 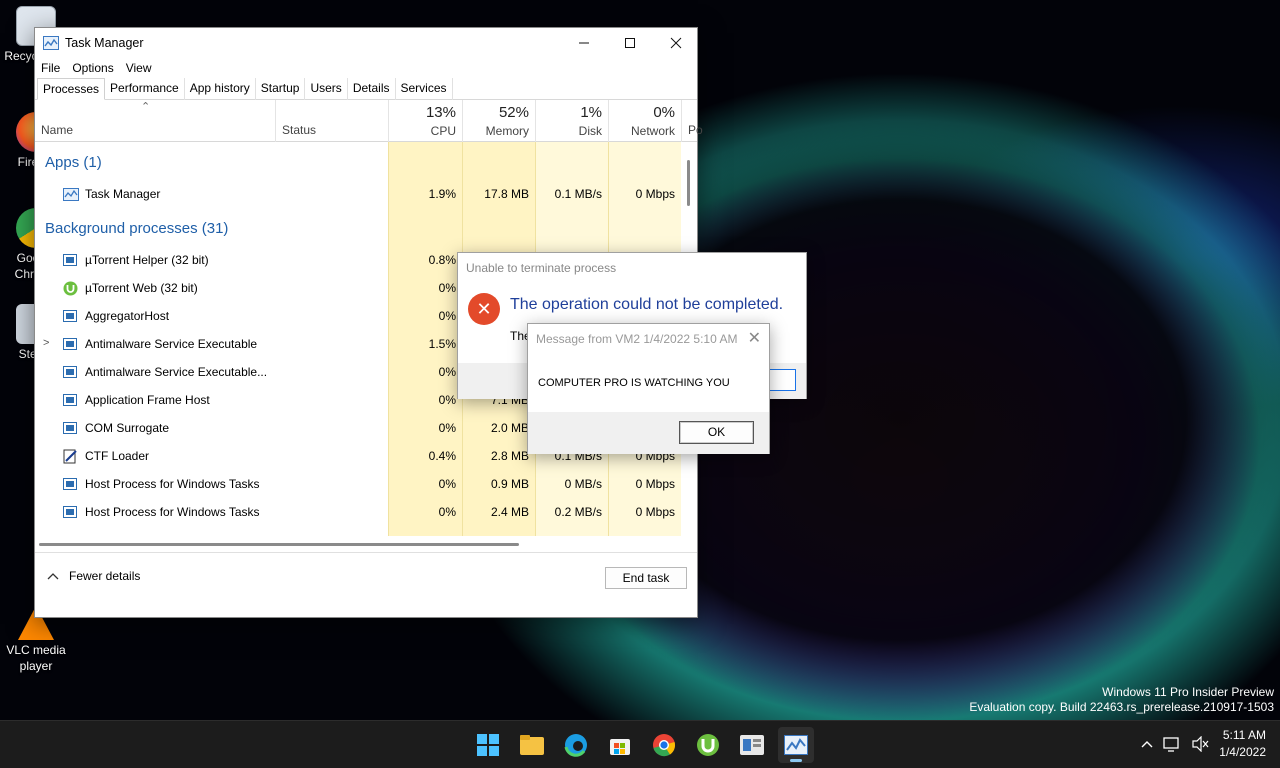 I want to click on start-button, so click(x=488, y=745).